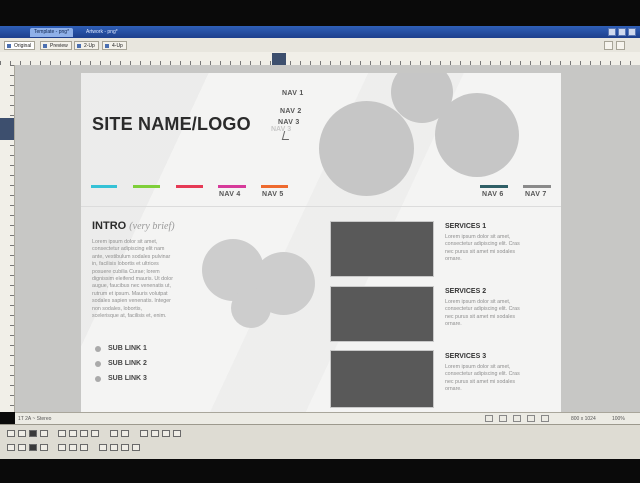  I want to click on sub-link-2: SUB LINK 2, so click(127, 363).